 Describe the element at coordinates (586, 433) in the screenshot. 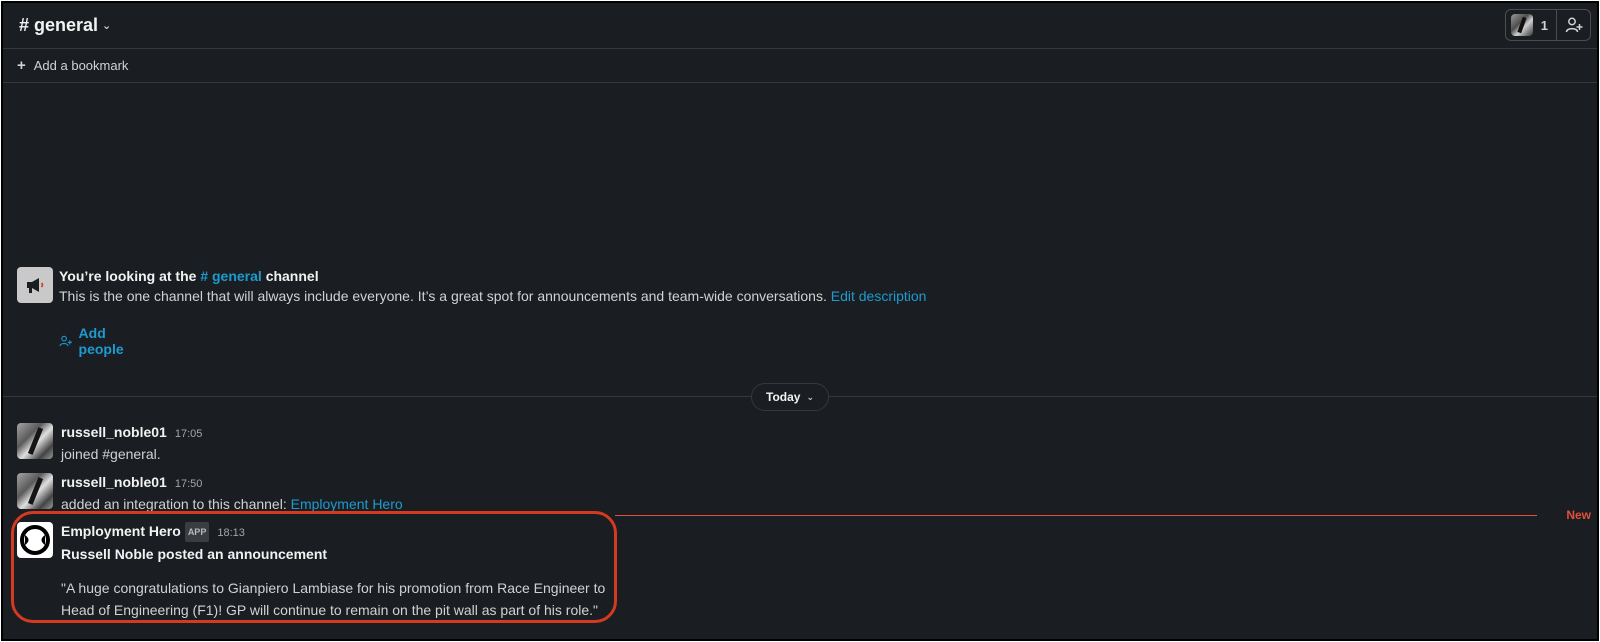

I see `message-header: russell_noble01 17:05` at that location.